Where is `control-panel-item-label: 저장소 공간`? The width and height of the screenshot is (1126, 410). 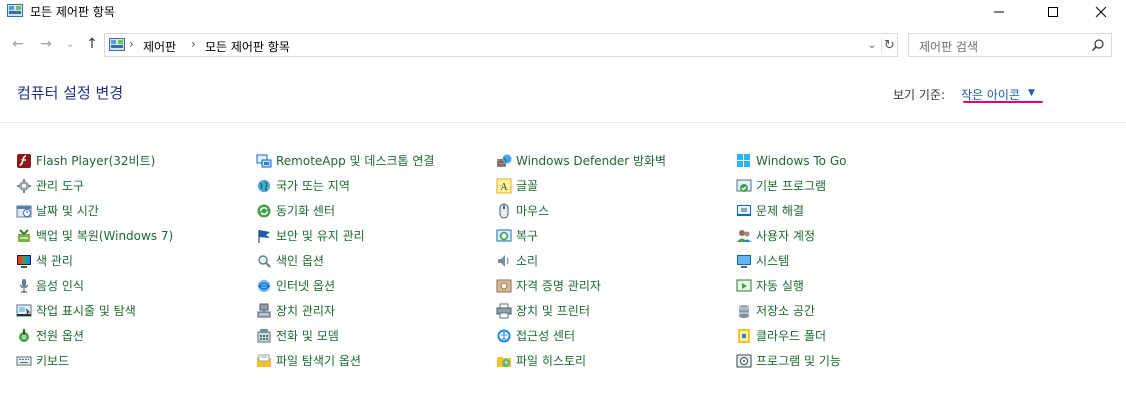
control-panel-item-label: 저장소 공간 is located at coordinates (785, 310).